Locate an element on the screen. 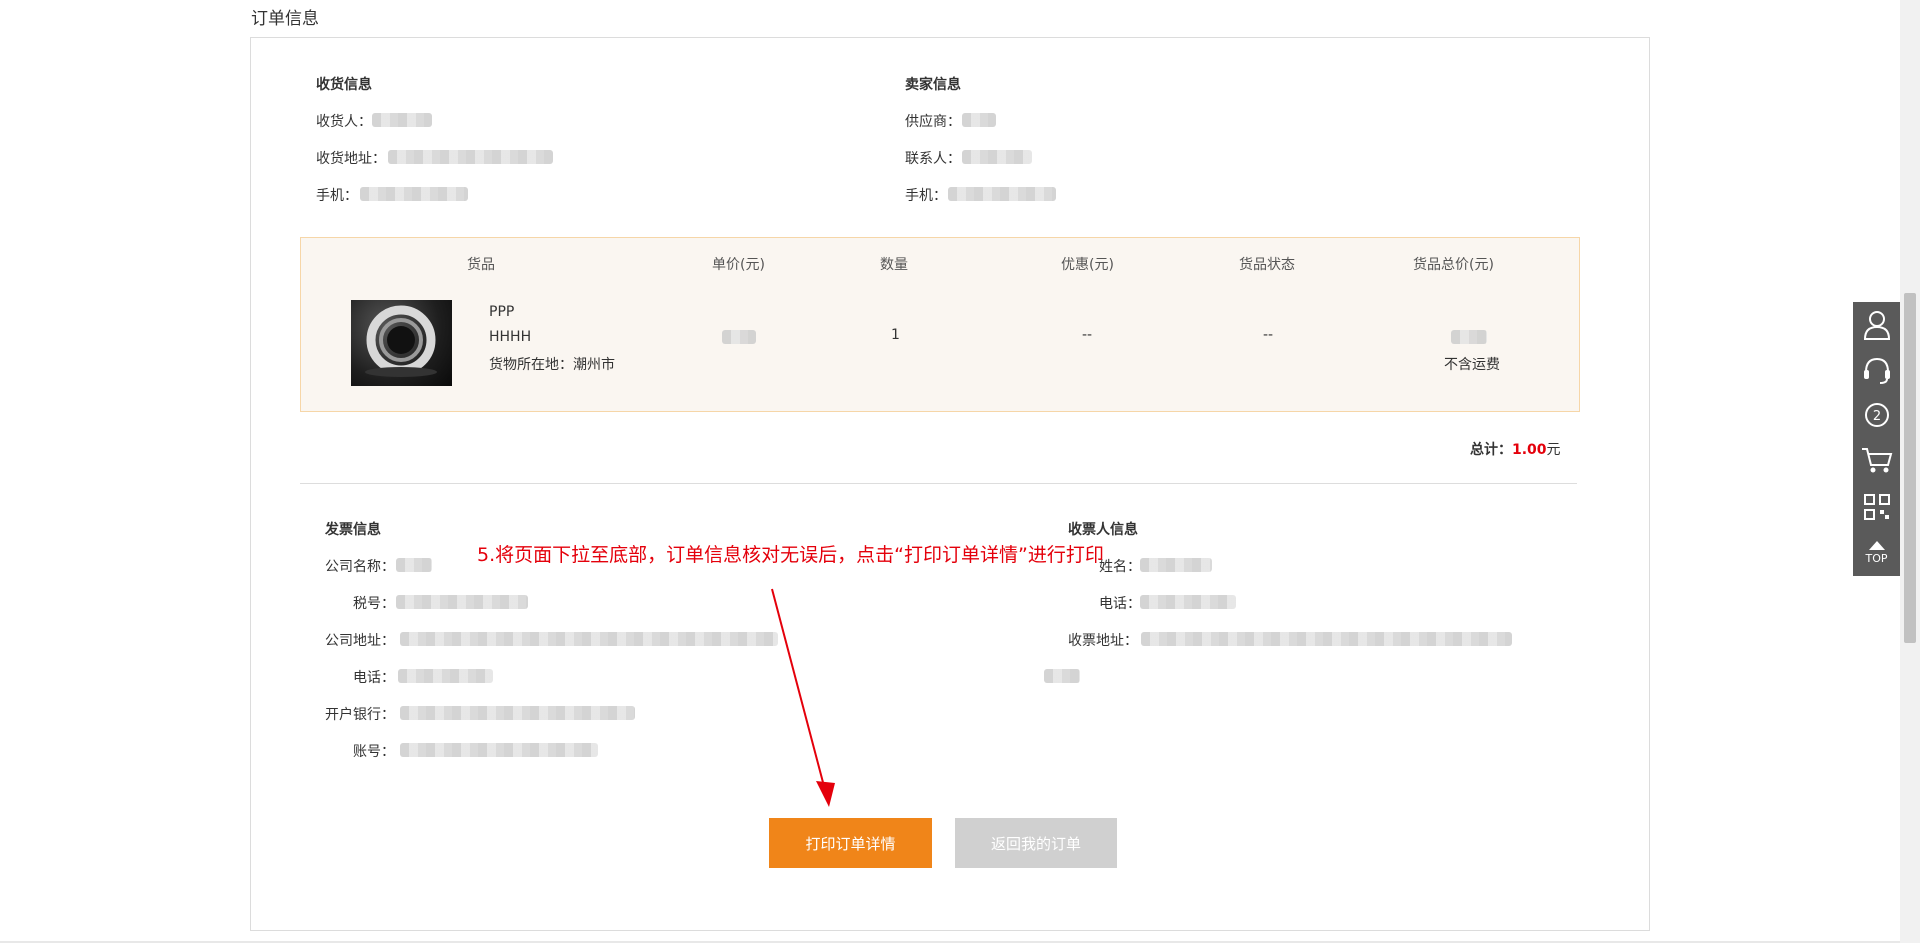 This screenshot has height=943, width=1920. invoice-tax-redacted is located at coordinates (462, 602).